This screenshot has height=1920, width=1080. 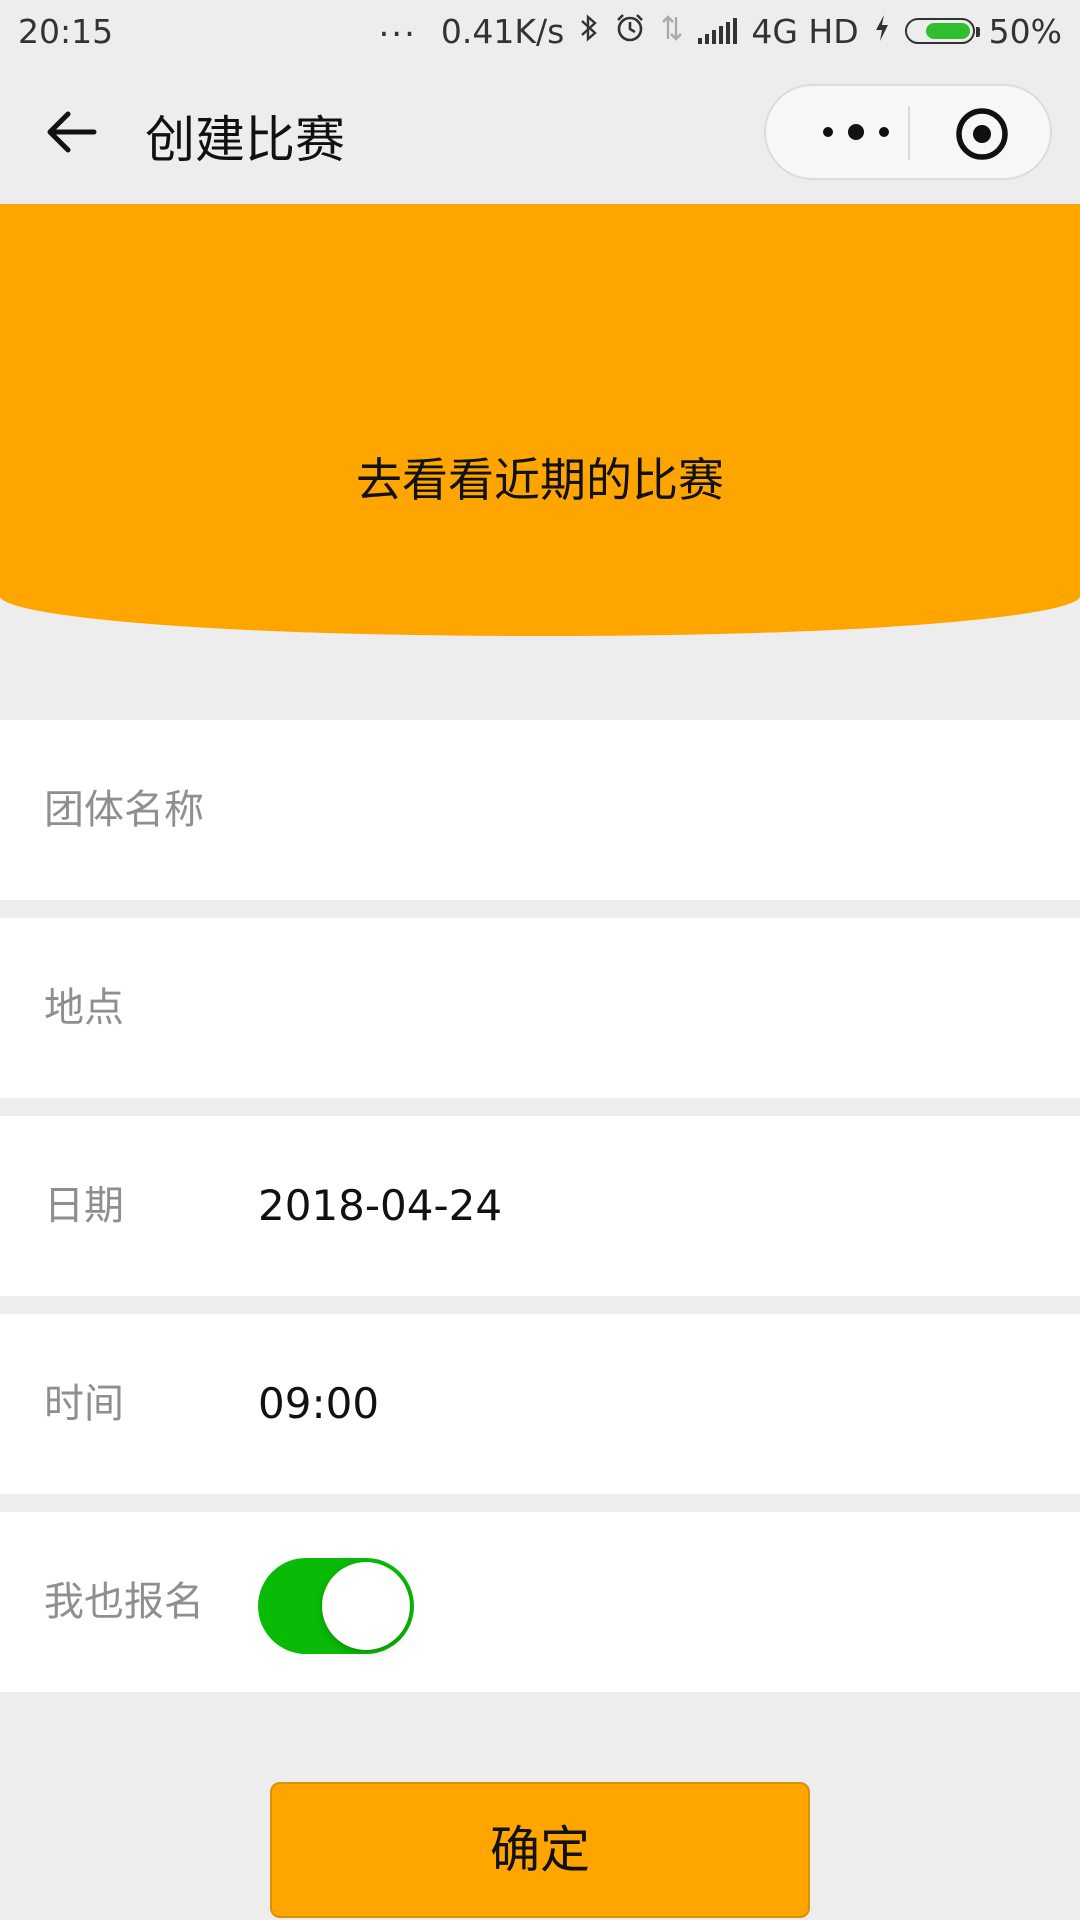 I want to click on status-indicators: ... 0.41K/s 4G HD 50%, so click(x=720, y=28).